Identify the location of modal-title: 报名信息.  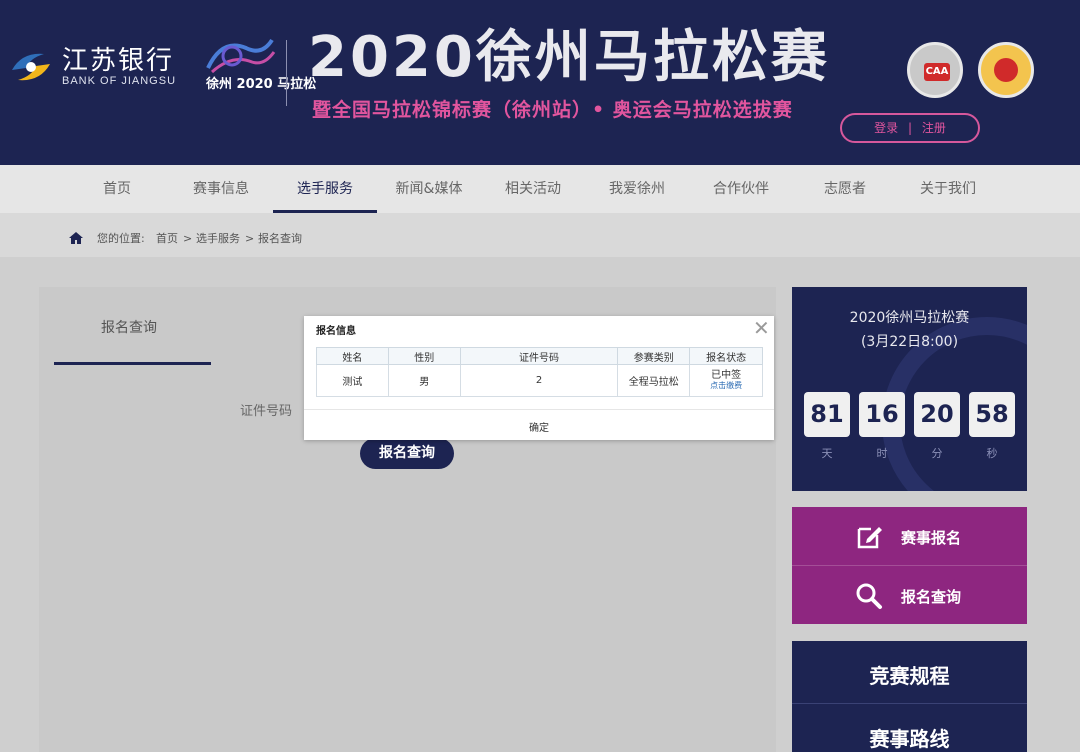
(336, 331).